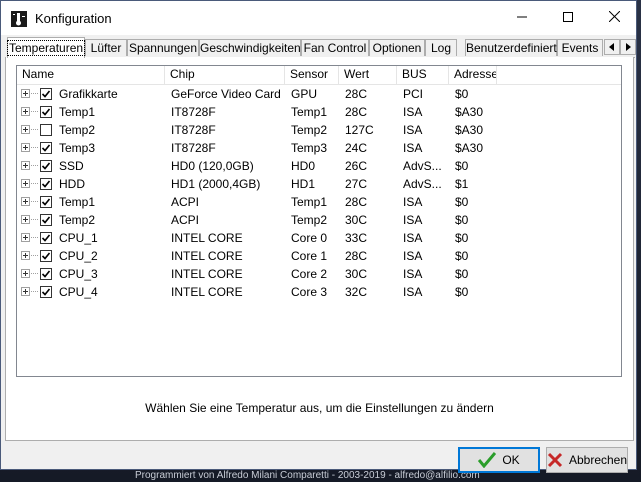 The image size is (641, 482). Describe the element at coordinates (319, 184) in the screenshot. I see `table-row: HDD HD1 (2000,4GB) HD1 27C AdvS... $1` at that location.